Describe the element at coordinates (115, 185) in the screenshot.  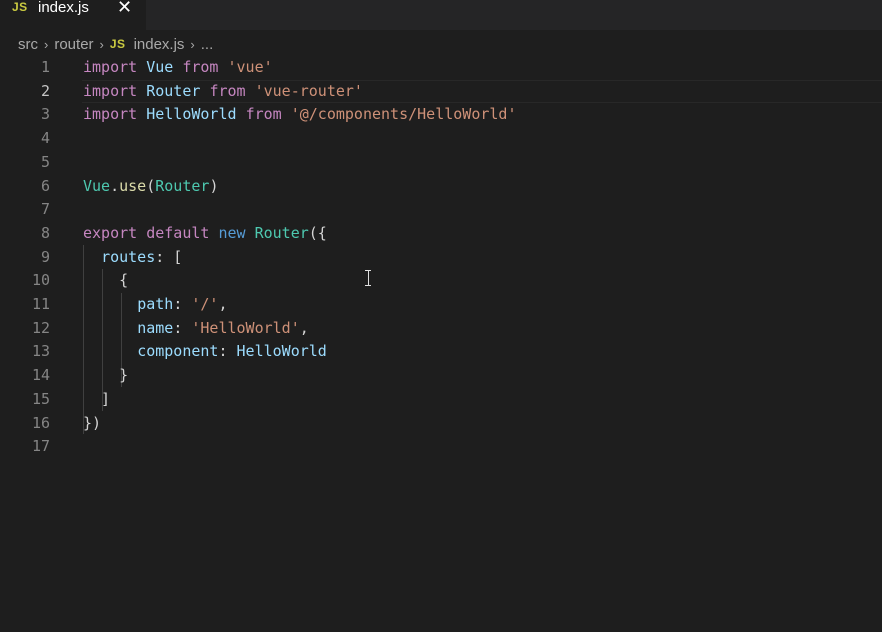
I see `code-token: .` at that location.